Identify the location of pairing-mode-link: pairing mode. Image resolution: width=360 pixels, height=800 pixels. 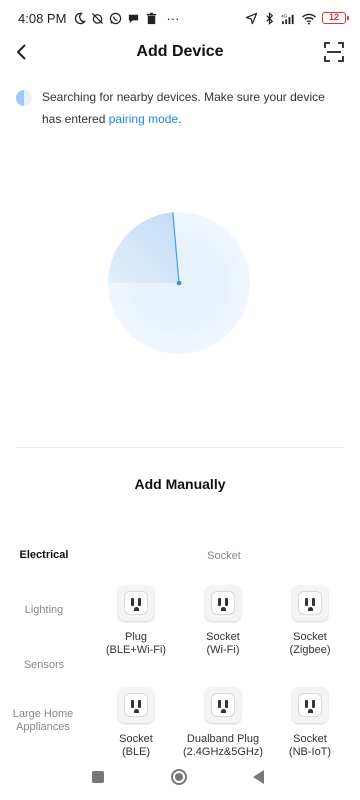
(143, 119).